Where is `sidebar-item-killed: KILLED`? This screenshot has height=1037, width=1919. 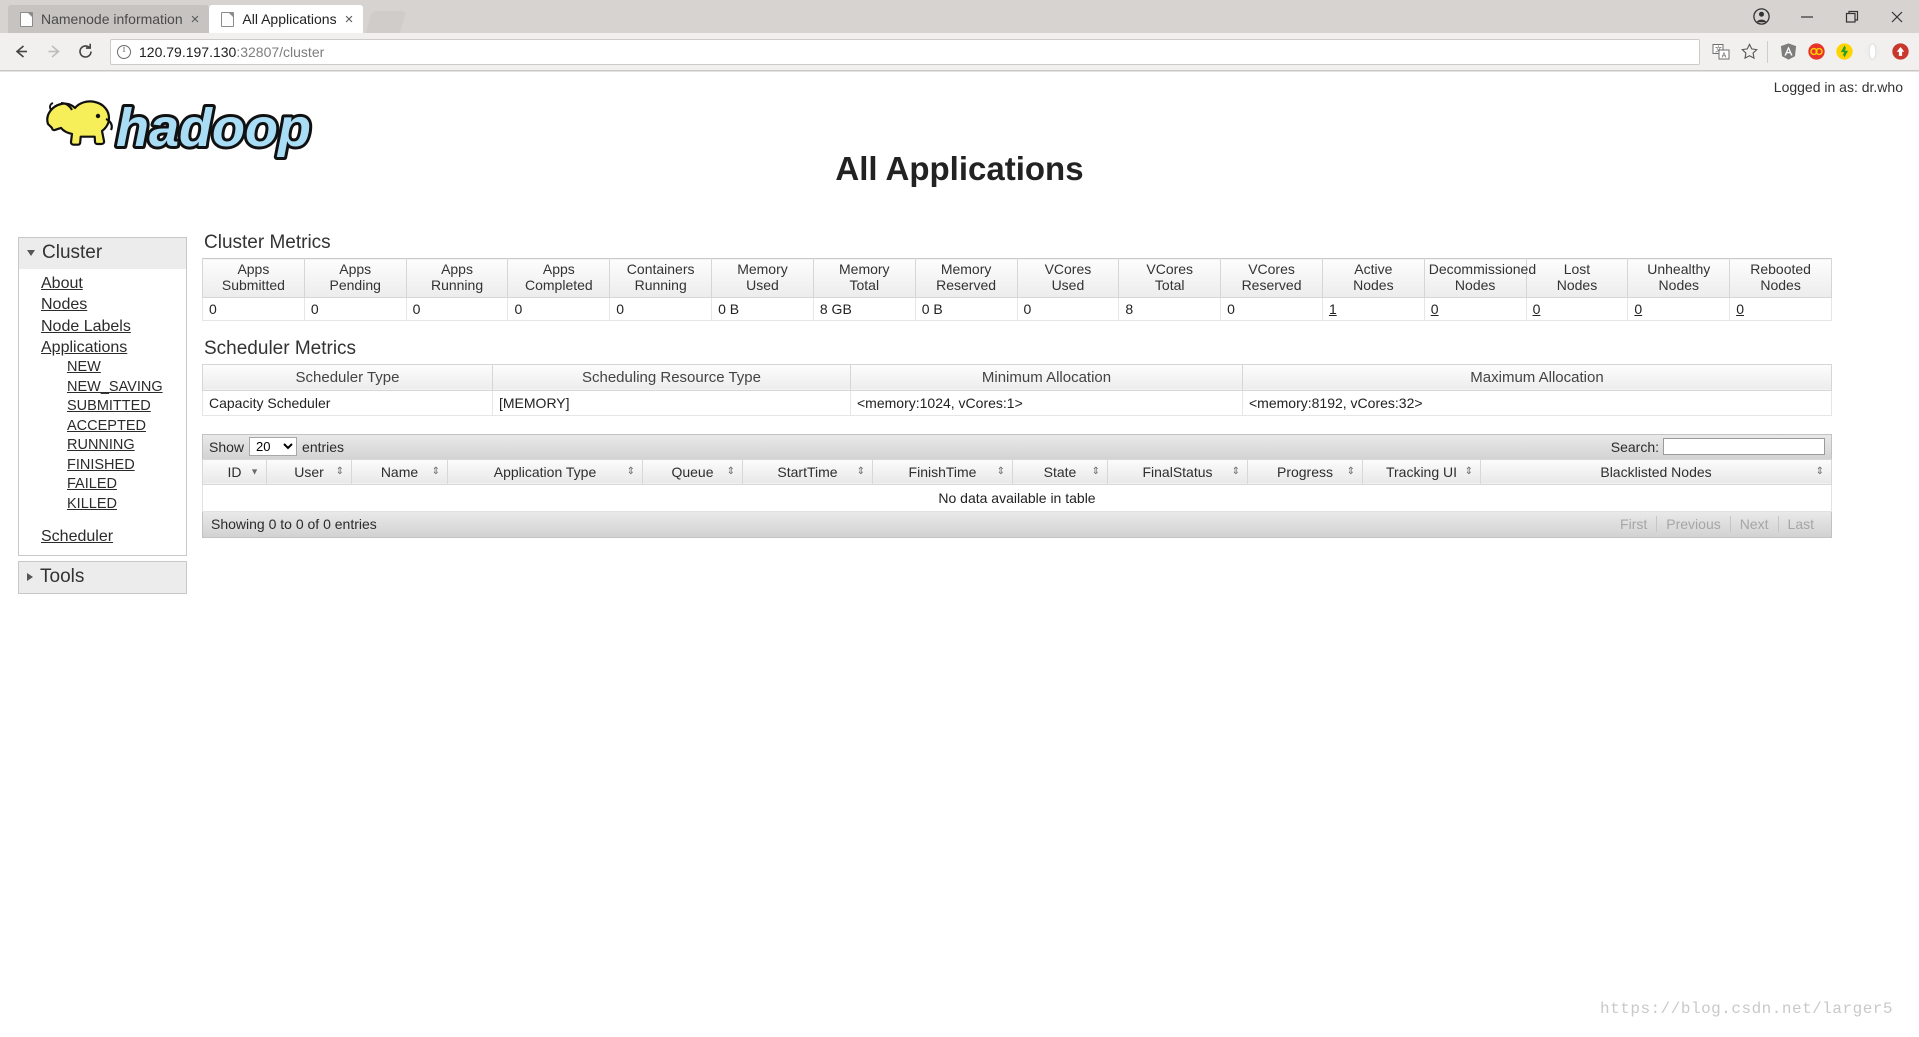
sidebar-item-killed: KILLED is located at coordinates (102, 505).